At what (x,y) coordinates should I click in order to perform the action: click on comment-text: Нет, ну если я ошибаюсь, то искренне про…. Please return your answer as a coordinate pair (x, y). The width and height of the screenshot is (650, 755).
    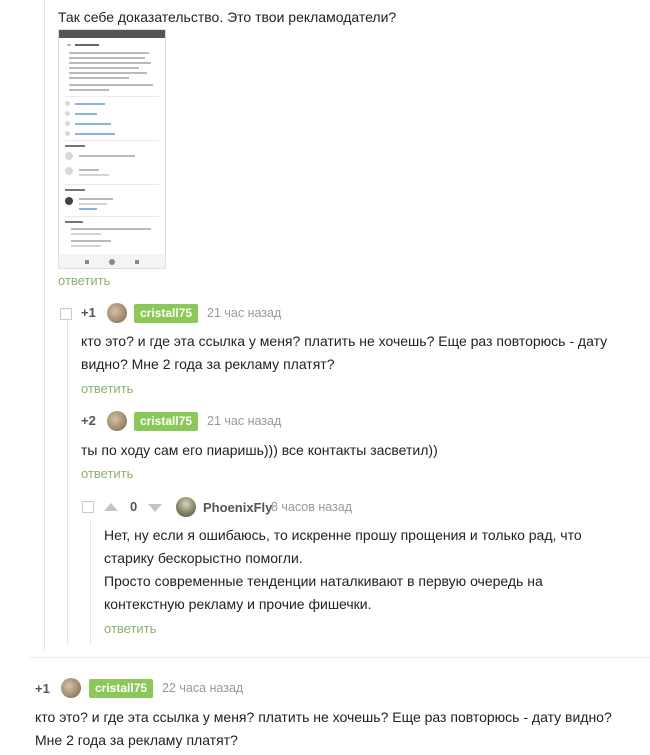
    Looking at the image, I should click on (364, 570).